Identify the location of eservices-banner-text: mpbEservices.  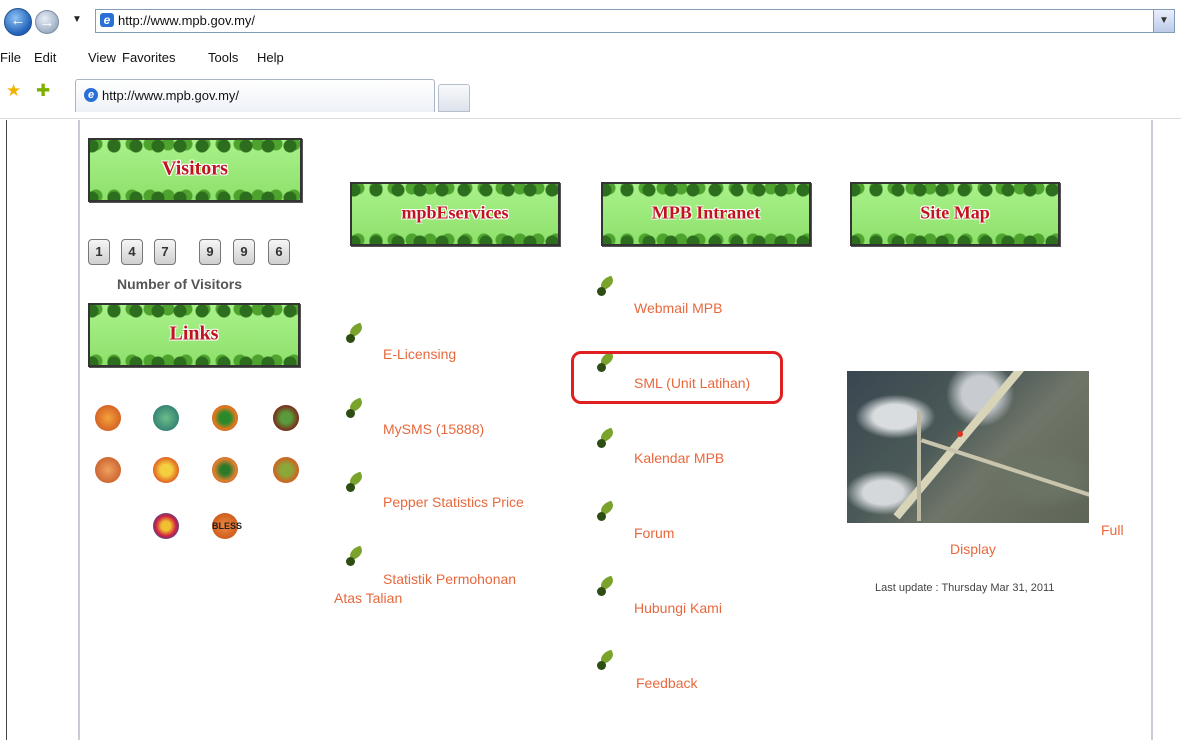
(455, 212).